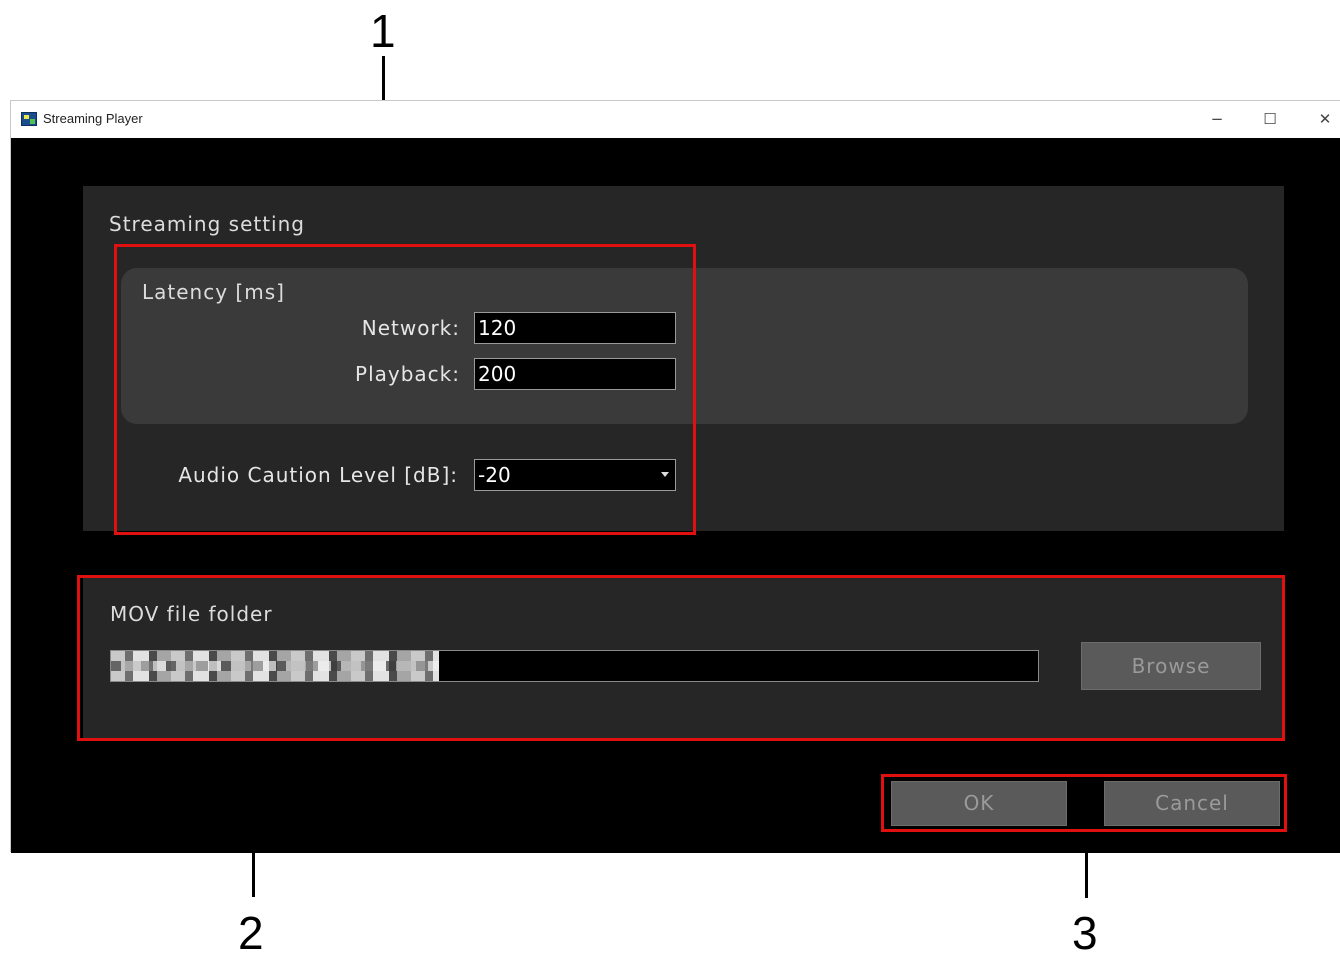  Describe the element at coordinates (213, 292) in the screenshot. I see `latency-heading: Latency [ms]` at that location.